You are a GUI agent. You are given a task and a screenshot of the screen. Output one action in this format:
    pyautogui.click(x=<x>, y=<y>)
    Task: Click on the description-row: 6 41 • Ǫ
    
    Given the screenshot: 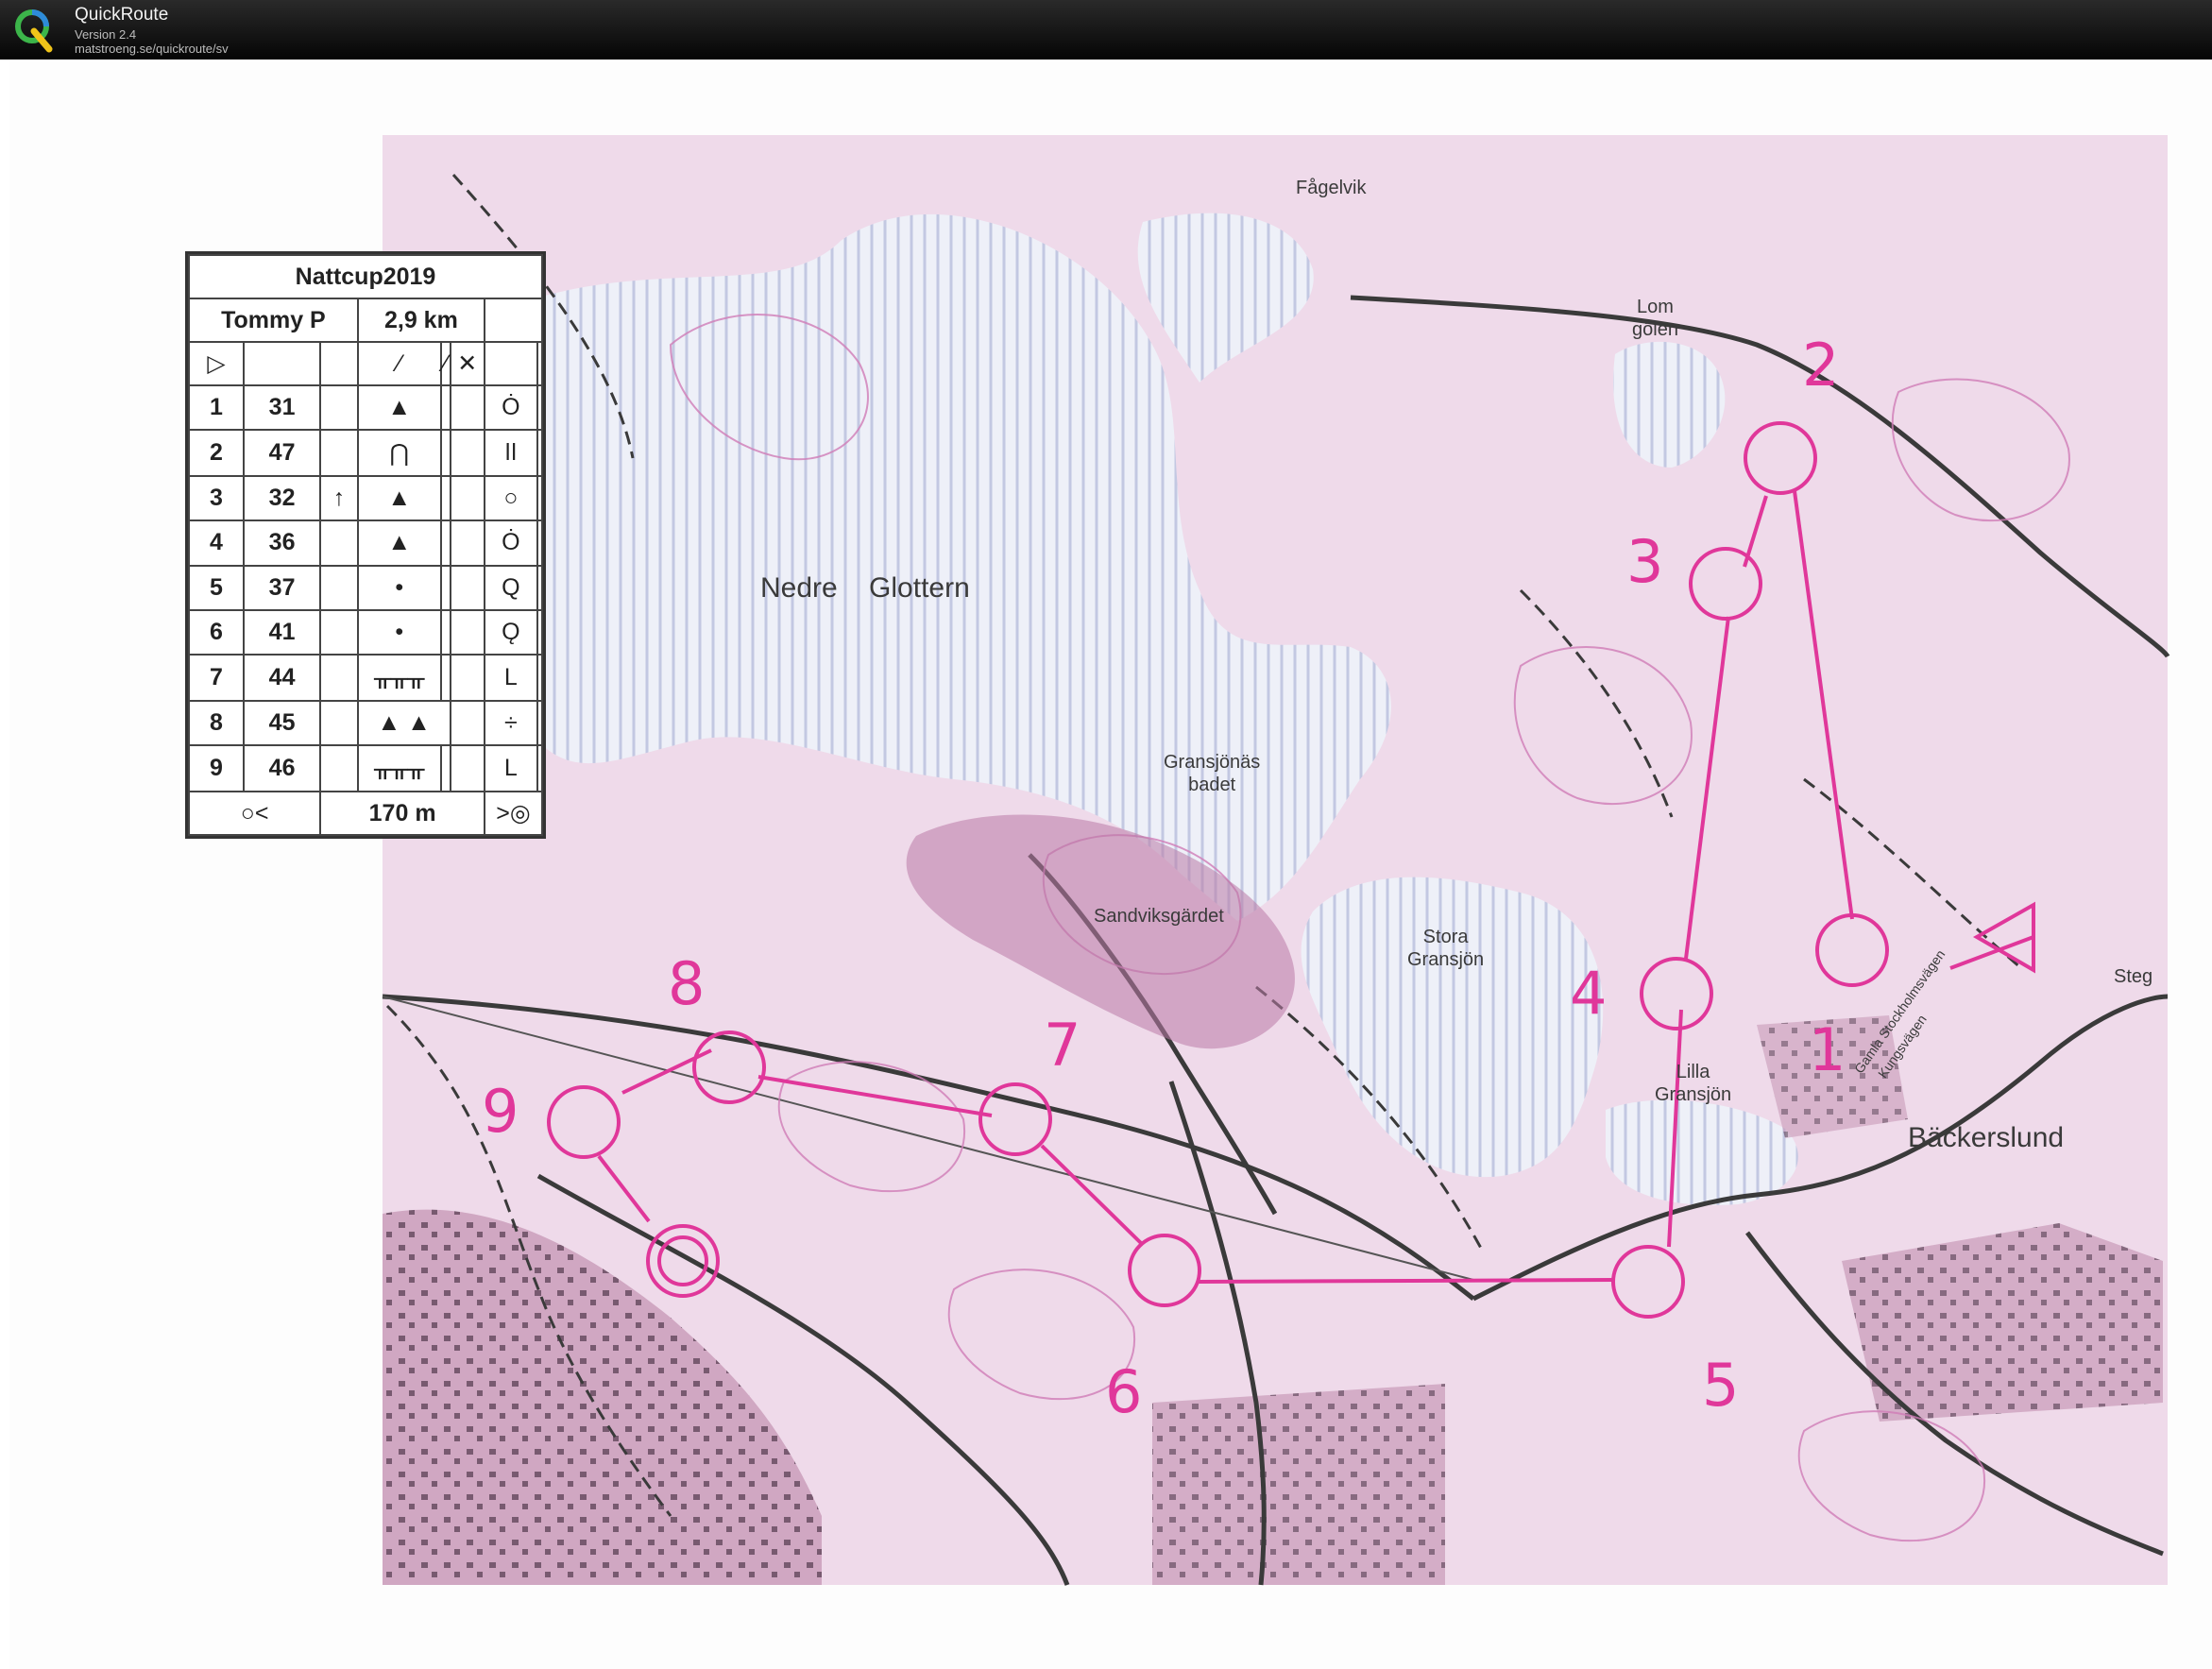 What is the action you would take?
    pyautogui.click(x=366, y=632)
    